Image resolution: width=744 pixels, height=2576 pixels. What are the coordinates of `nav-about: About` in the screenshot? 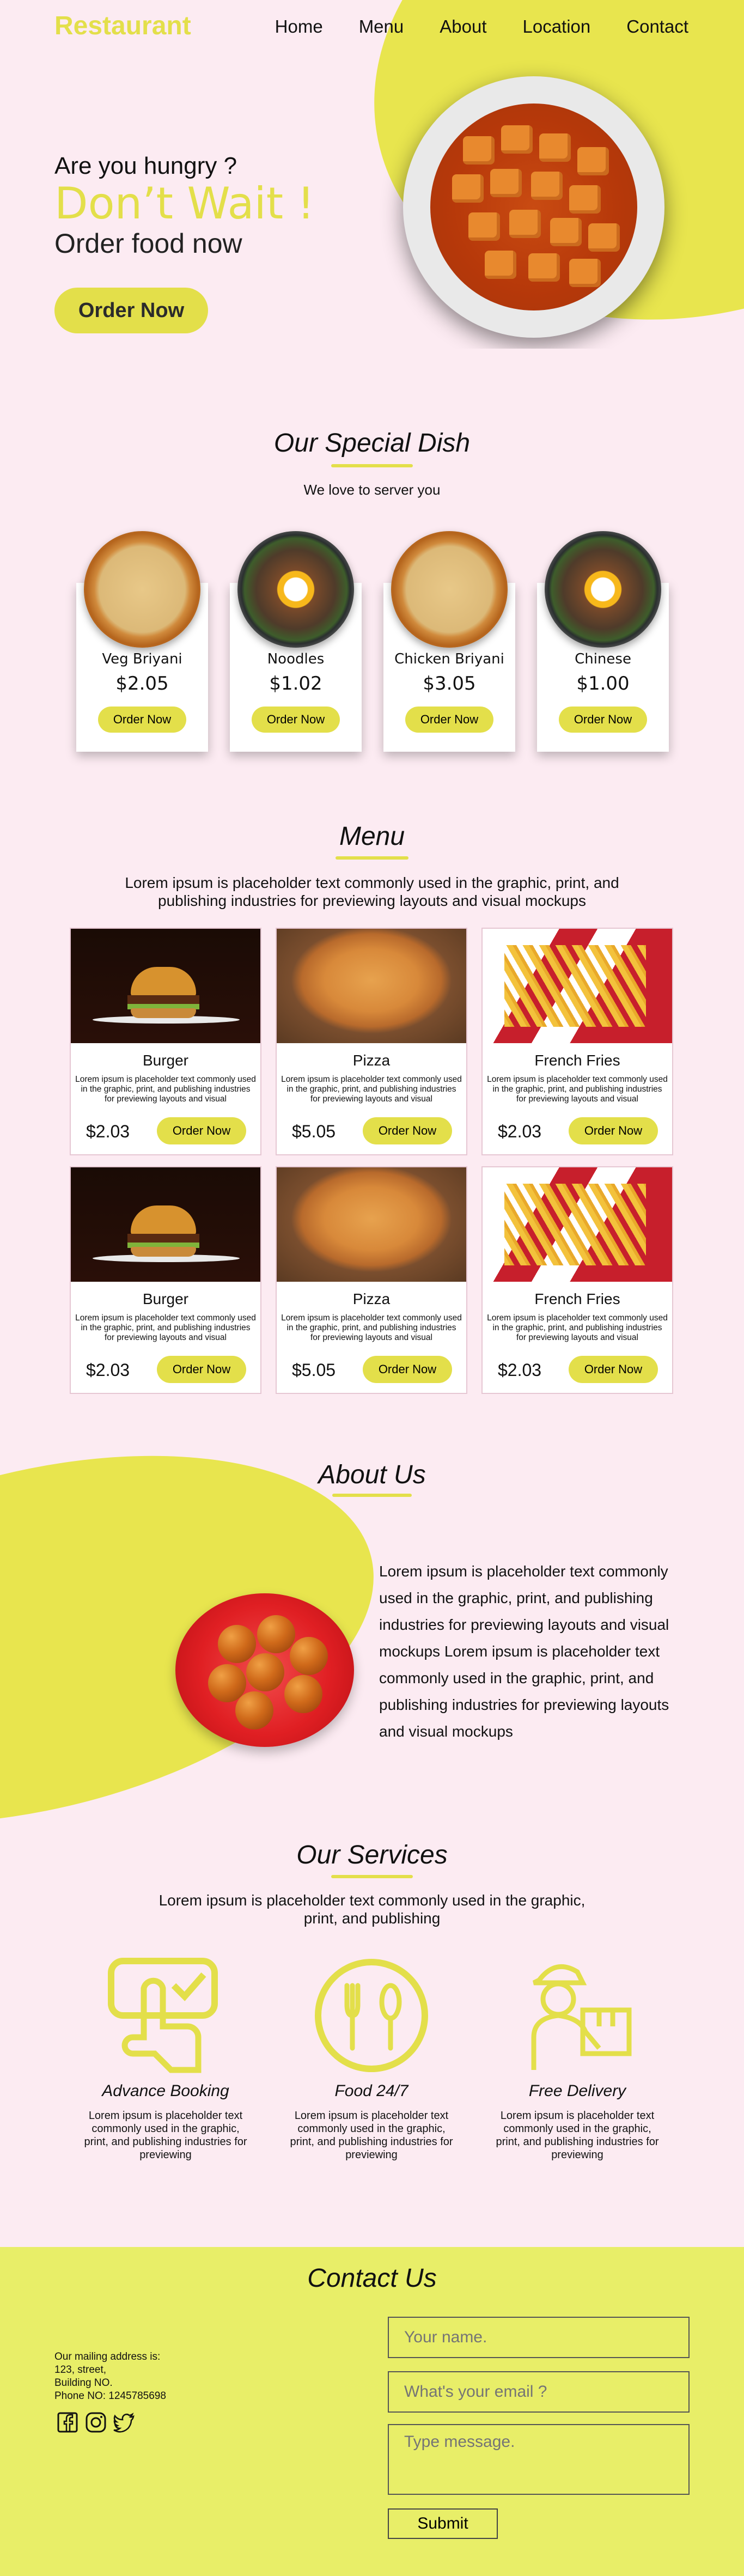 It's located at (463, 27).